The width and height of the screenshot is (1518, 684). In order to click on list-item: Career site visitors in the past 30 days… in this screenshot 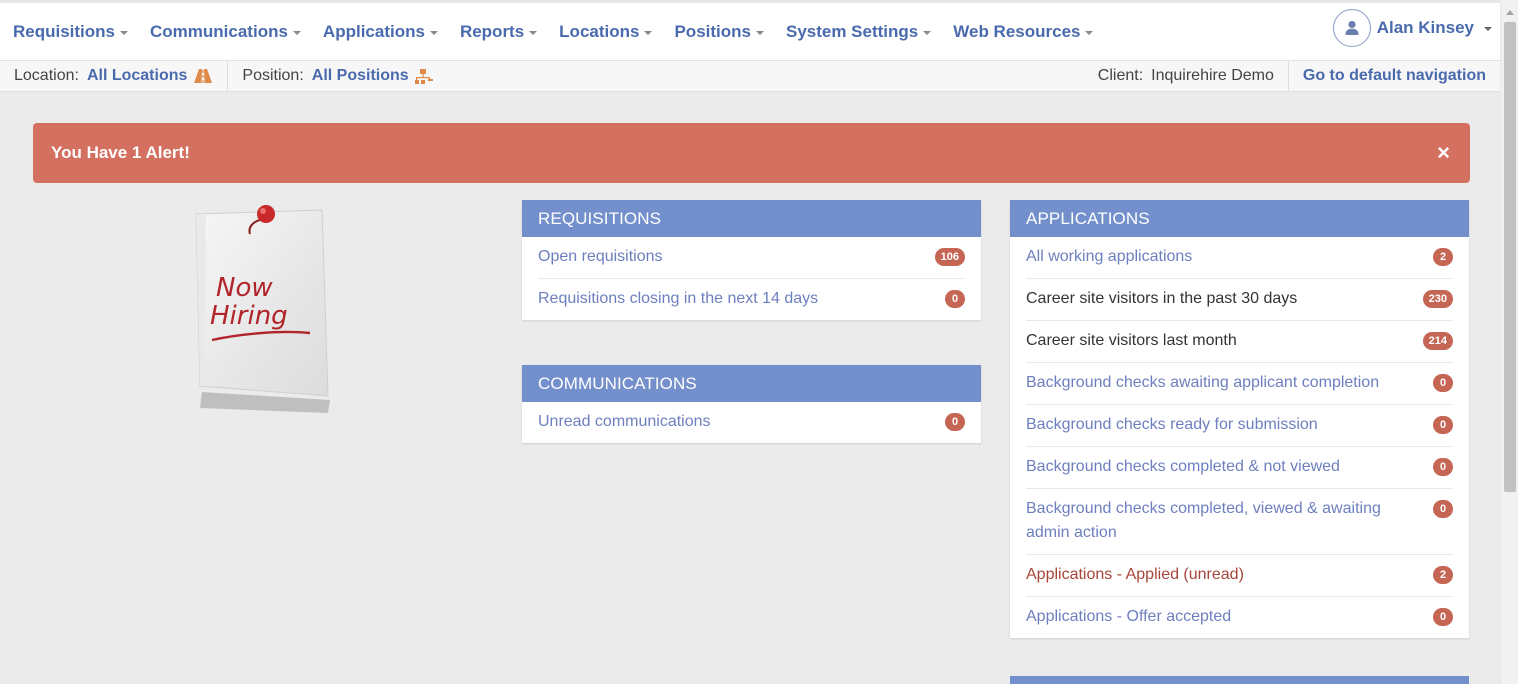, I will do `click(1239, 300)`.